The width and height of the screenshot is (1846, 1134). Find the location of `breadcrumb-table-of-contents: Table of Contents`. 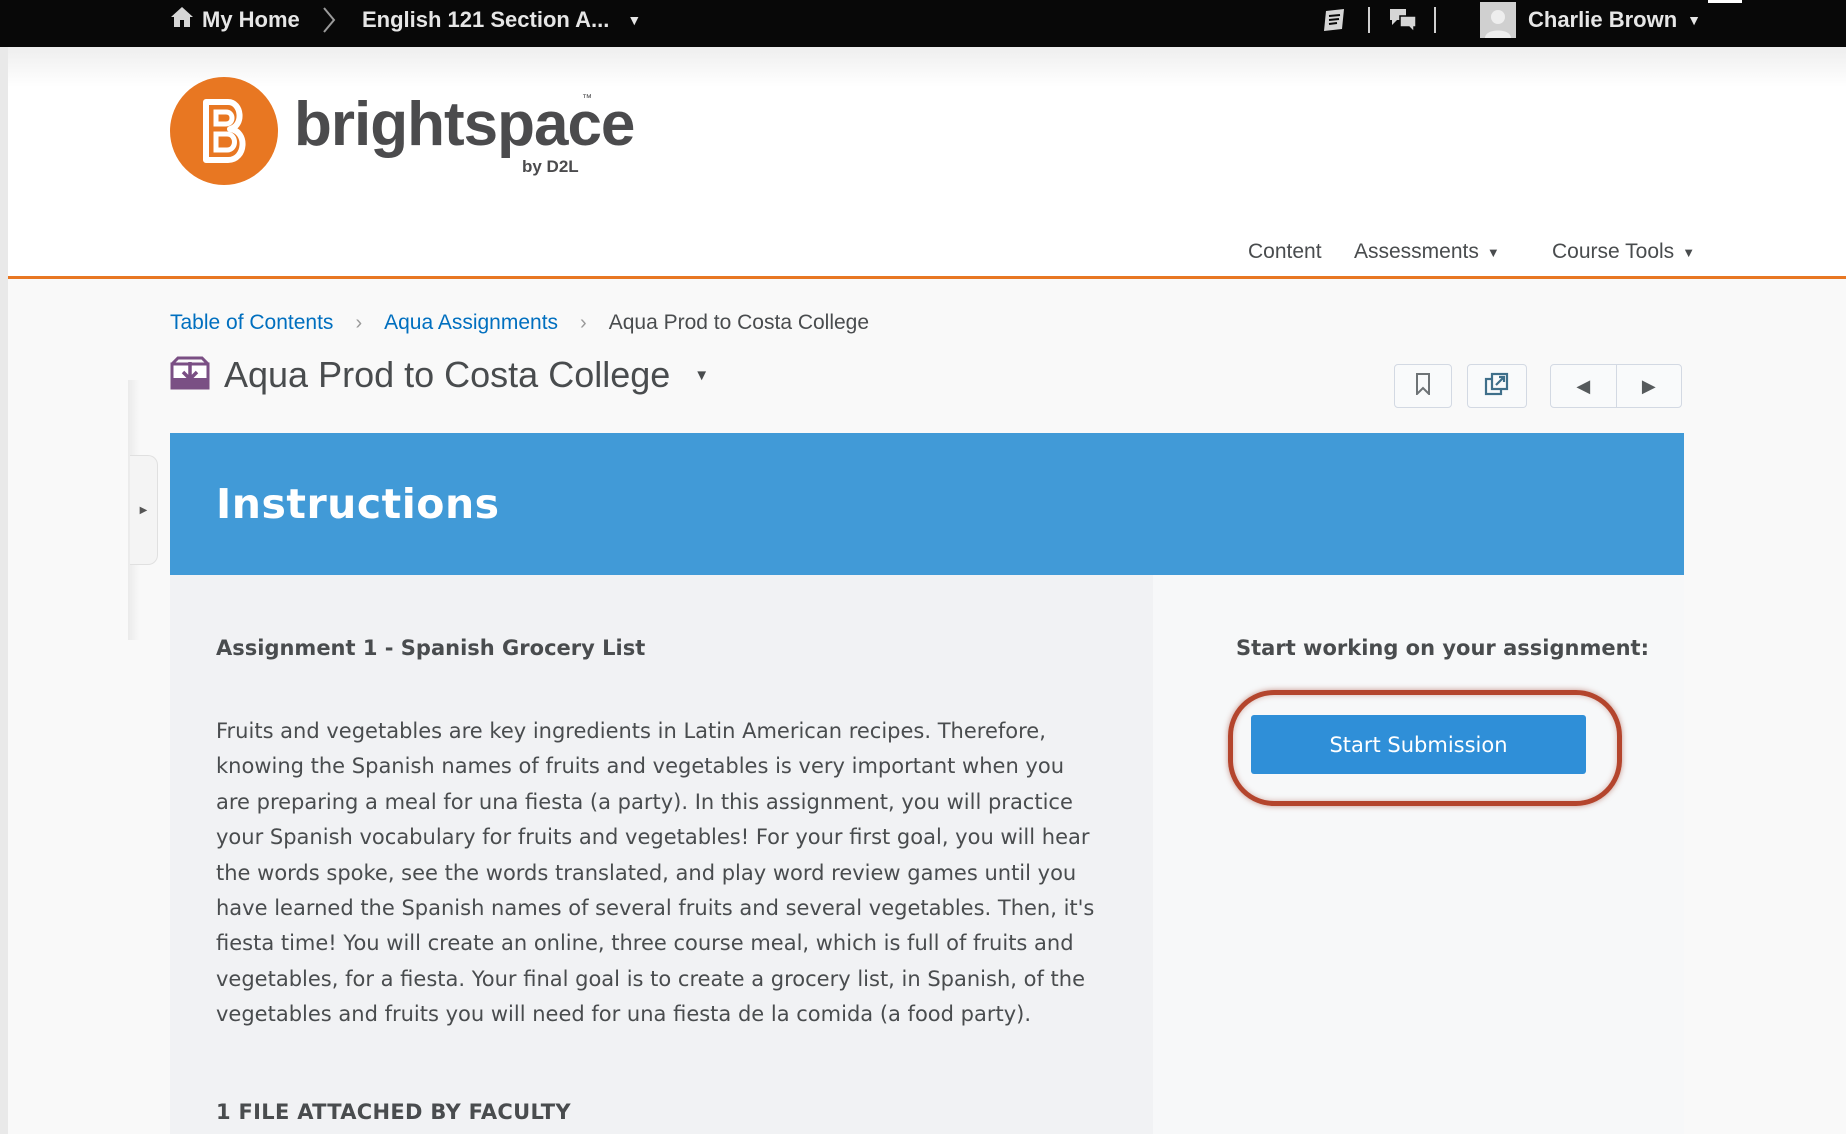

breadcrumb-table-of-contents: Table of Contents is located at coordinates (251, 323).